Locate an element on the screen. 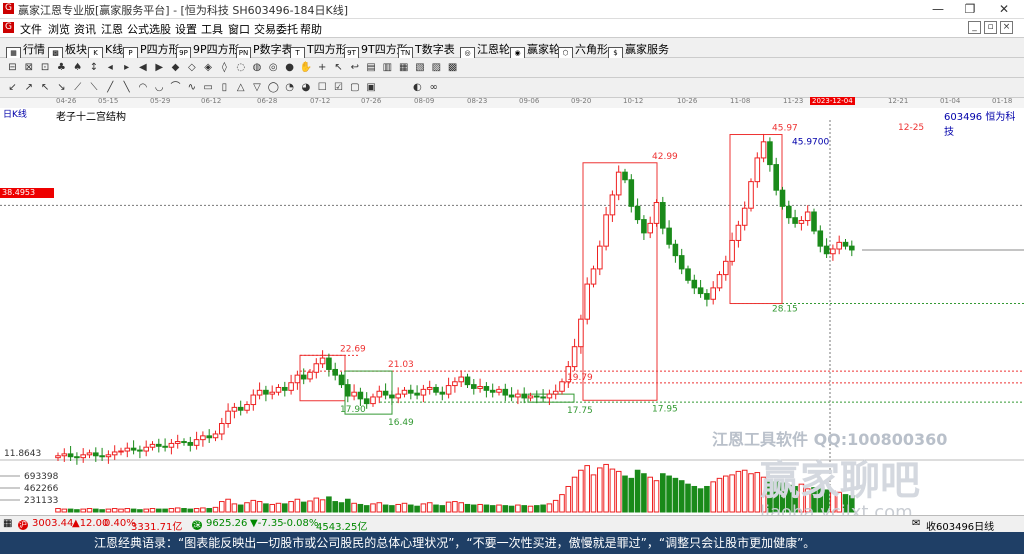 This screenshot has width=1024, height=554. menu-file: 文件 is located at coordinates (31, 29).